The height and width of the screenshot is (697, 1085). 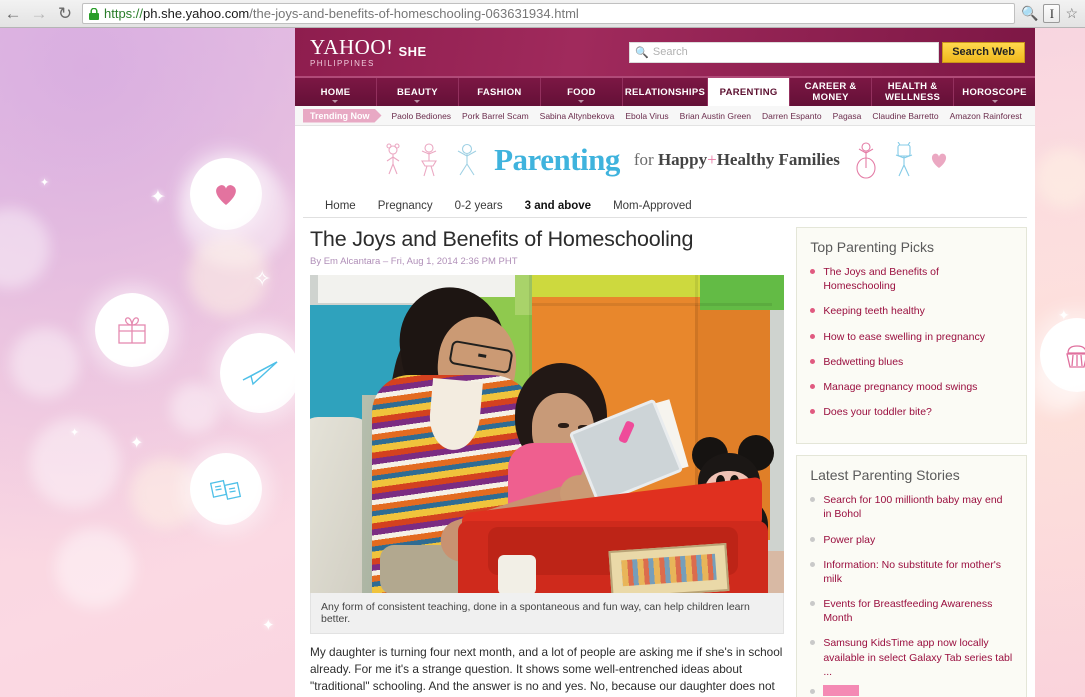 I want to click on tagline-lead: for, so click(x=643, y=159).